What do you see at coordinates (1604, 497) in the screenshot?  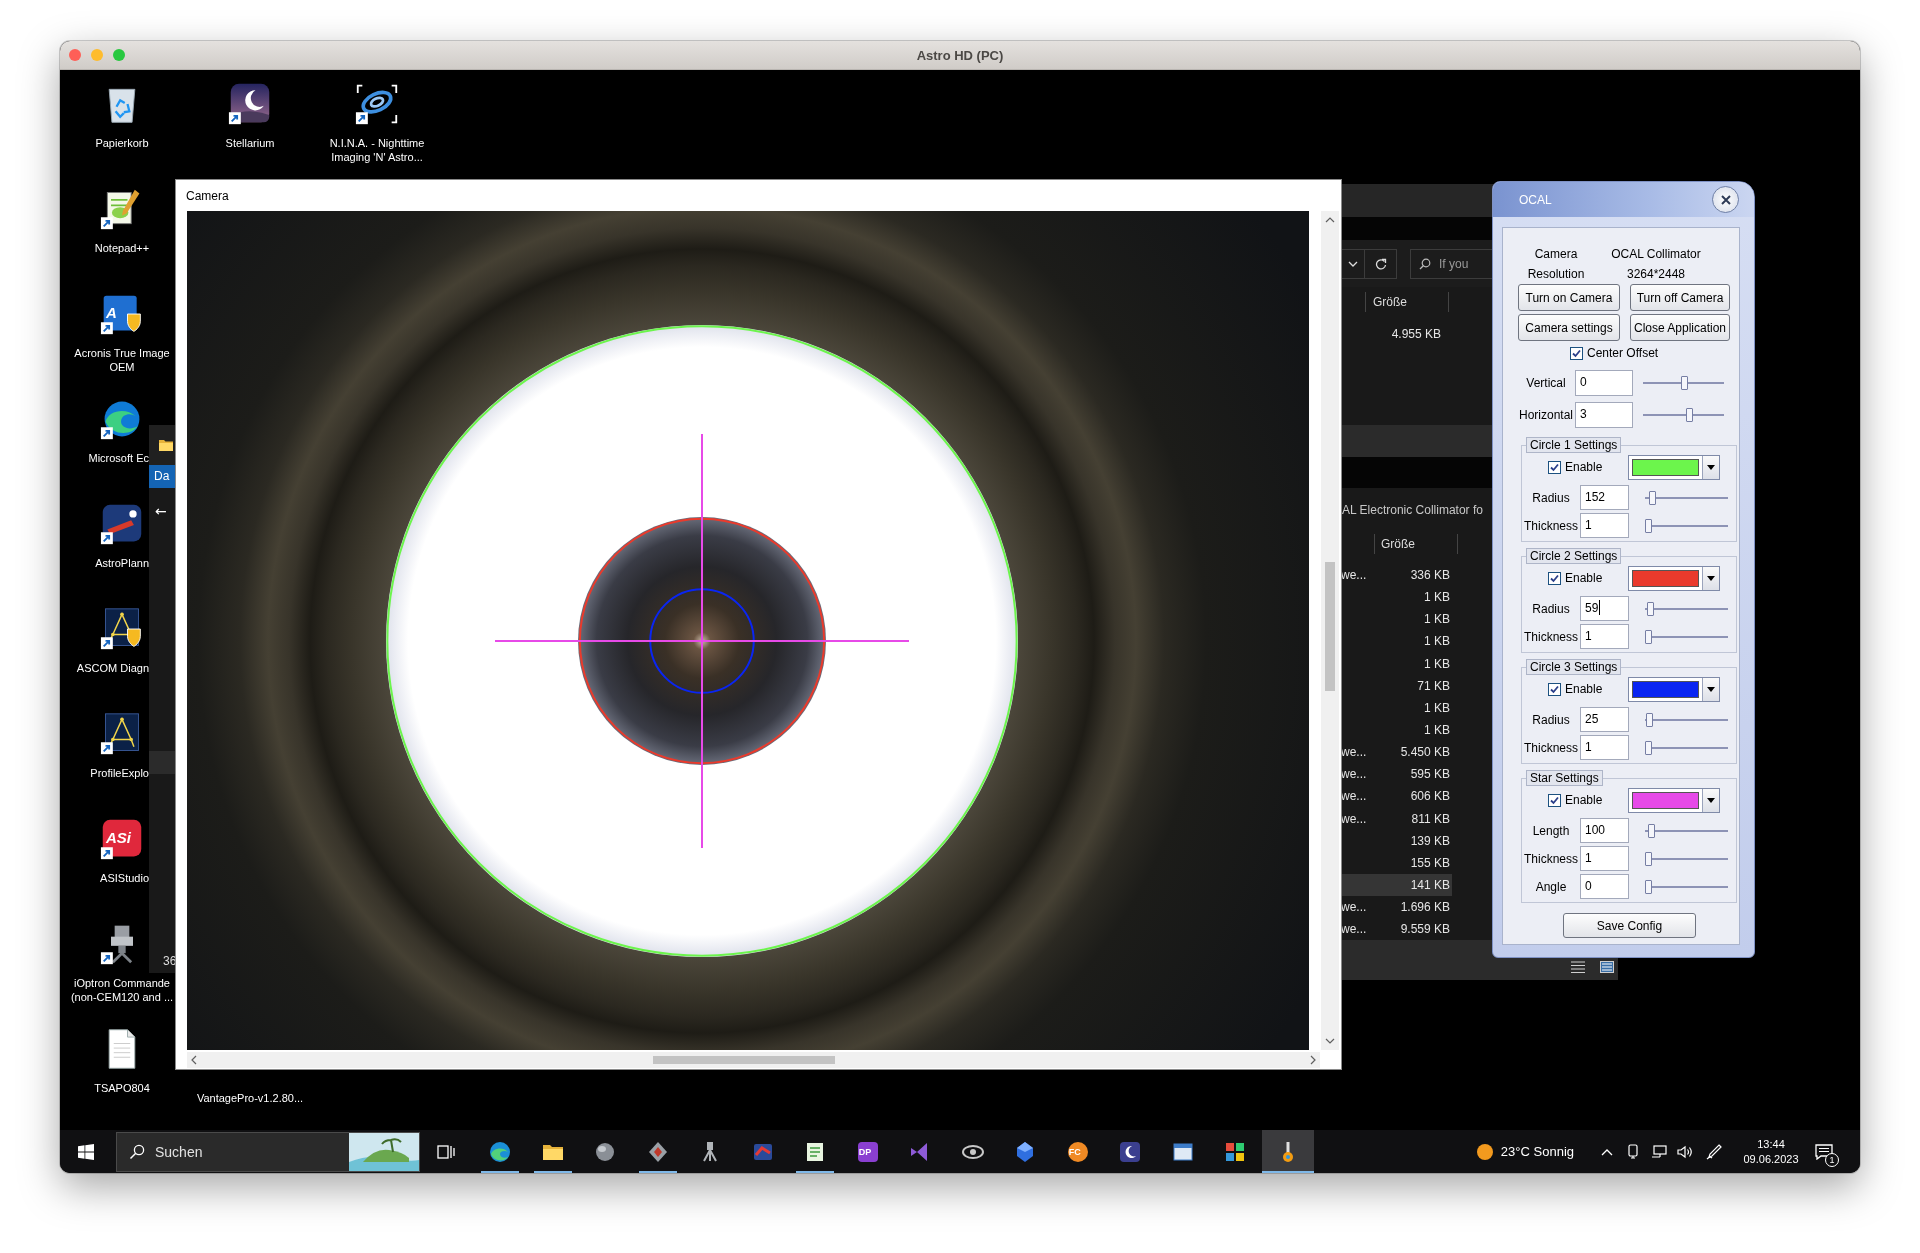 I see `number-field: 152` at bounding box center [1604, 497].